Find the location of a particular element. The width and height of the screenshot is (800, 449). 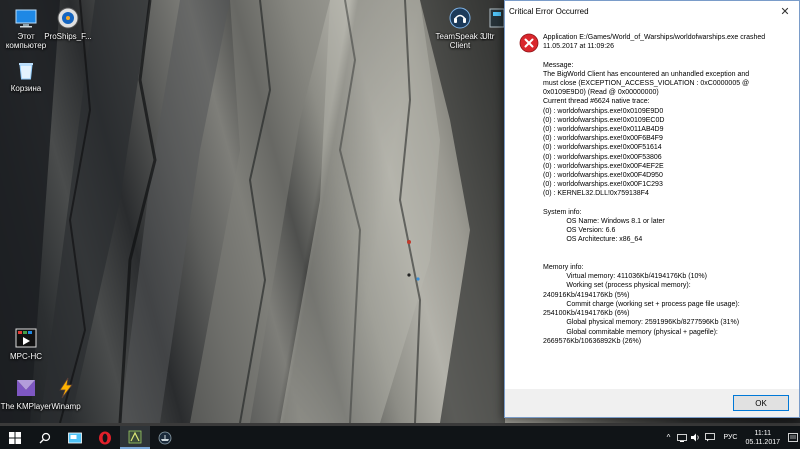

taskbar-world-of-warships is located at coordinates (165, 437).